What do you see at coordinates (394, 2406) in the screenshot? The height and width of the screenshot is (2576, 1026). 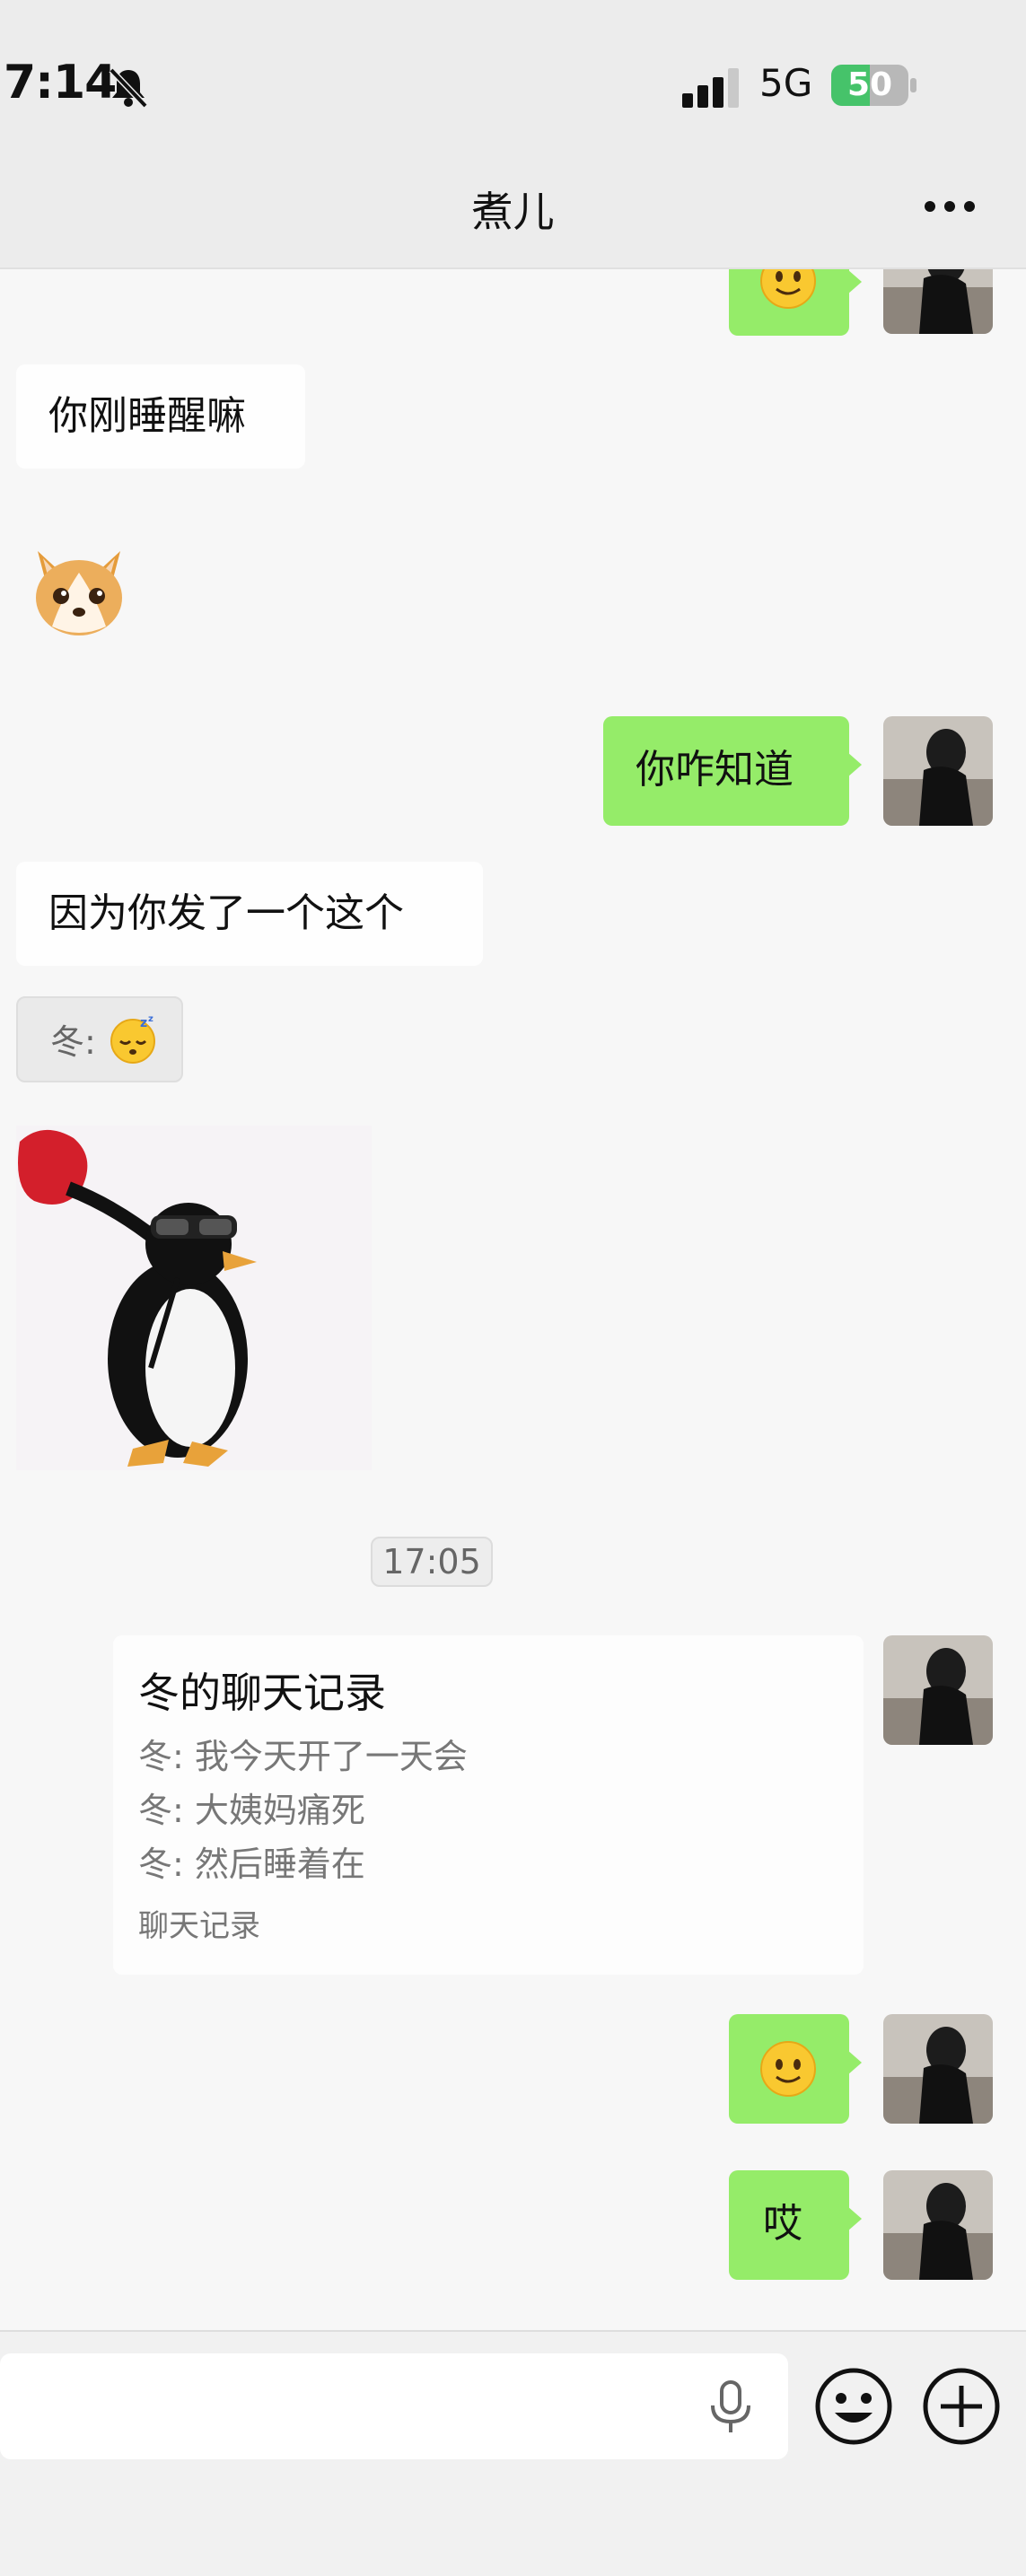 I see `message-input` at bounding box center [394, 2406].